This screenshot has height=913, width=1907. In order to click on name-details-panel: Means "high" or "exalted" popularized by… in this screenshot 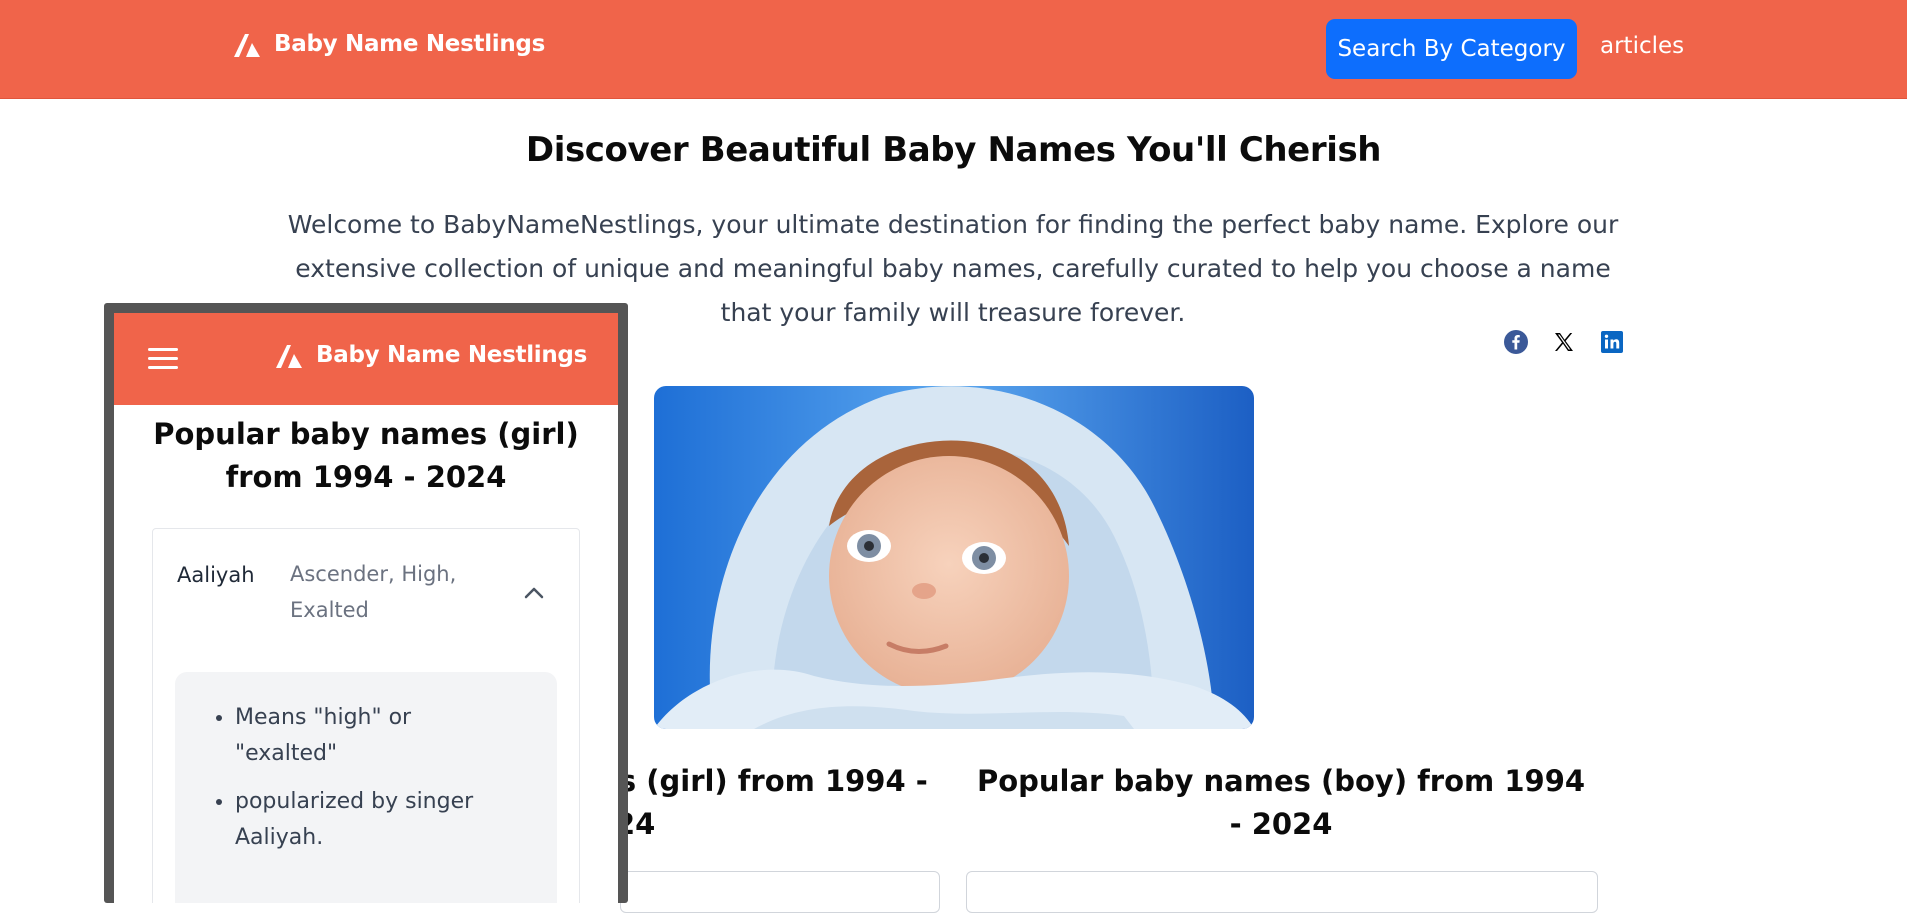, I will do `click(366, 787)`.